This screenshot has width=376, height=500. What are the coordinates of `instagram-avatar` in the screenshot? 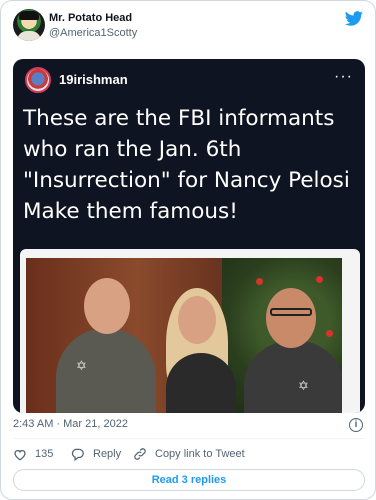 It's located at (38, 80).